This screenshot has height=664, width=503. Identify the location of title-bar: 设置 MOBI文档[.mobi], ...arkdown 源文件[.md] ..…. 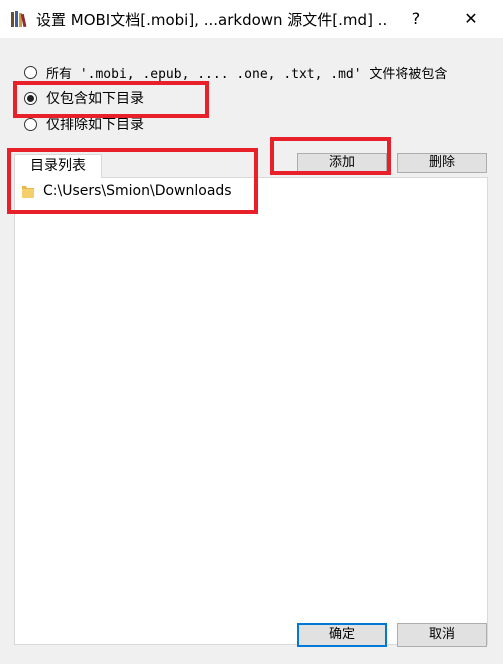
(251, 19).